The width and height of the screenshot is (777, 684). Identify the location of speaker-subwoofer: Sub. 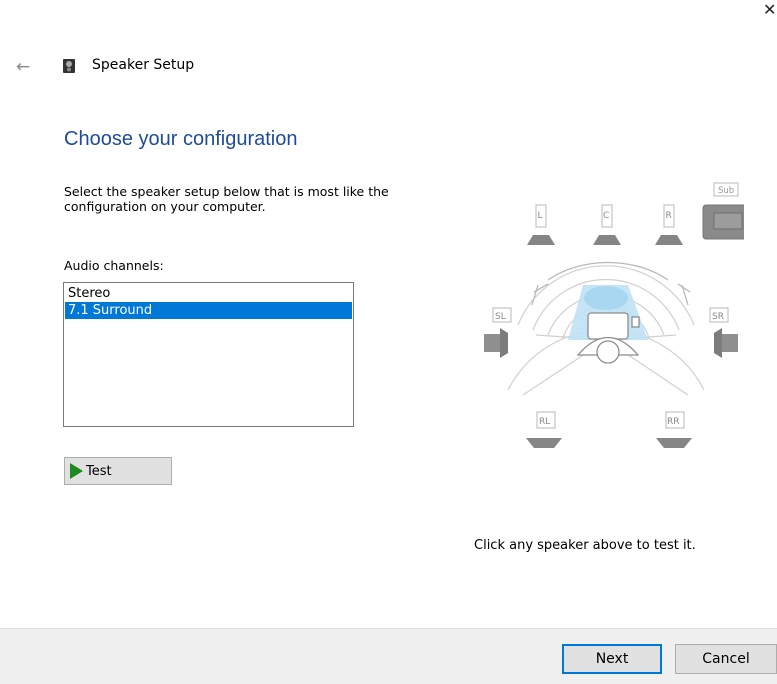
(723, 211).